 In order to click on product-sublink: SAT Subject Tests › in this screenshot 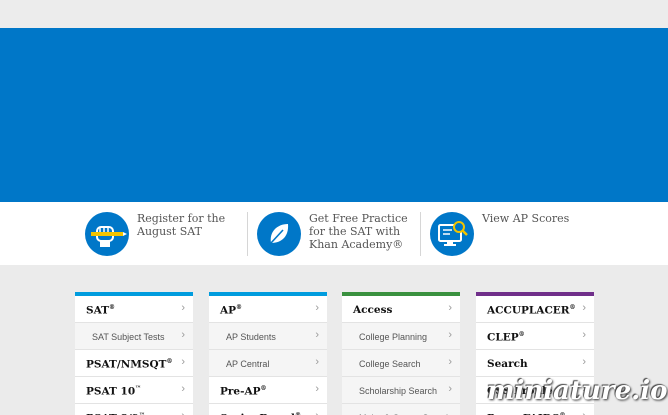, I will do `click(134, 336)`.